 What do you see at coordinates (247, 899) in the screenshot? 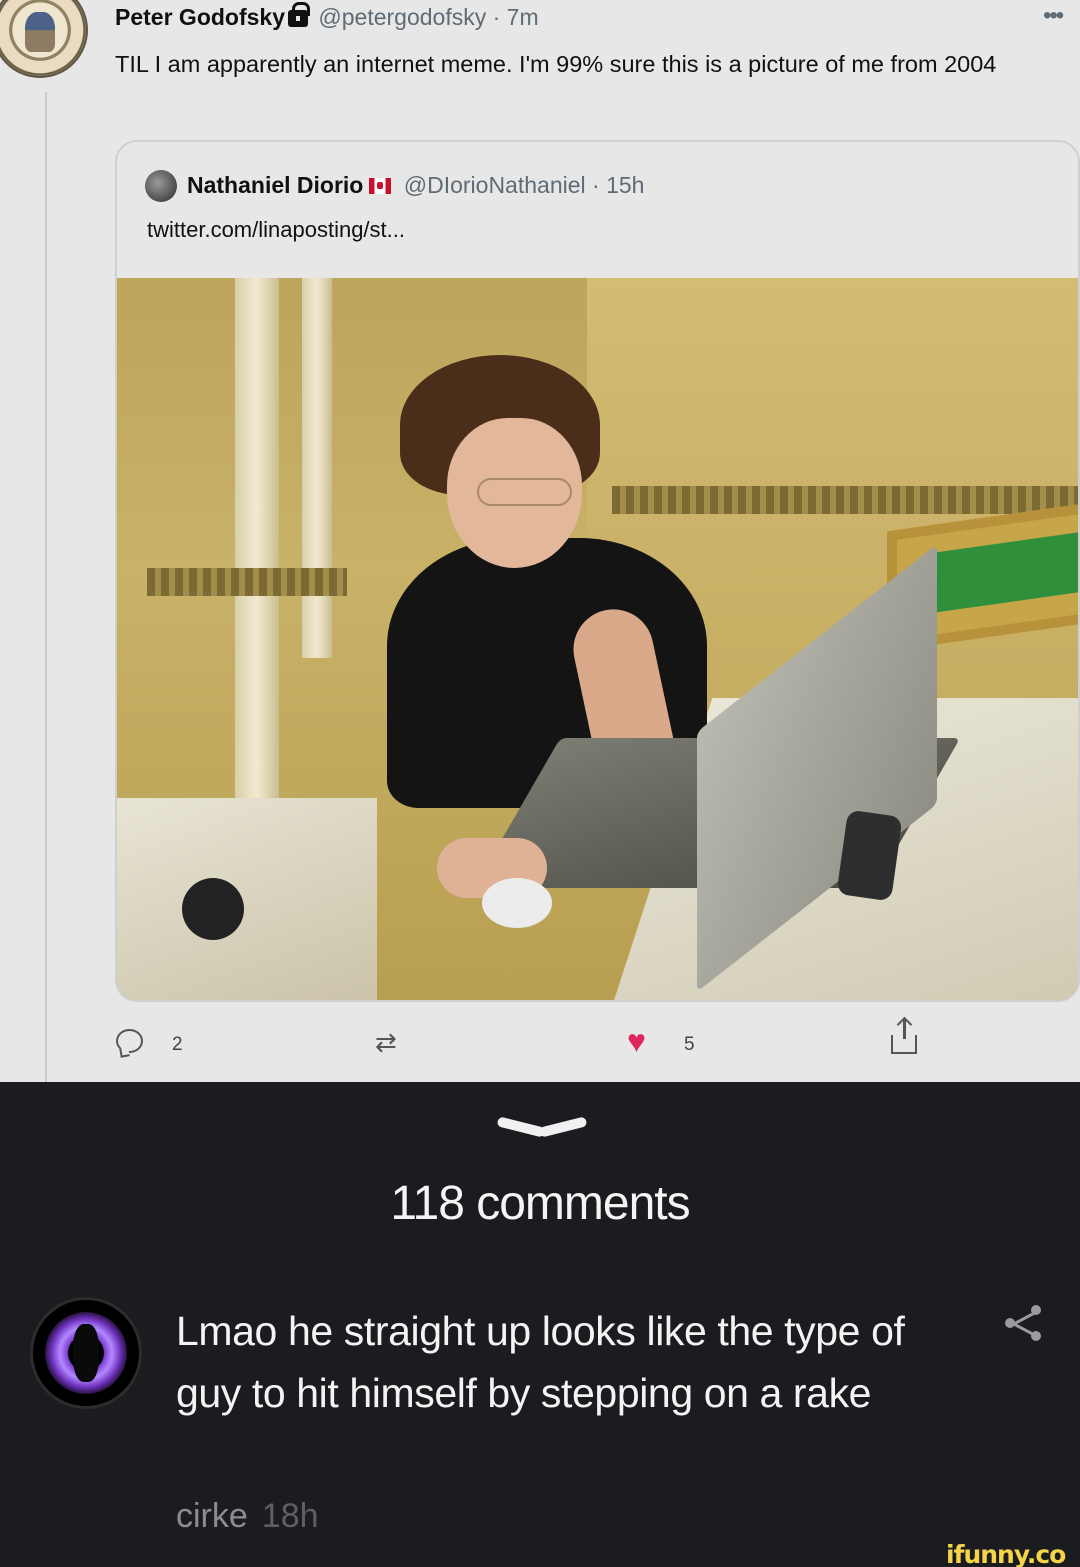
I see `photo-table` at bounding box center [247, 899].